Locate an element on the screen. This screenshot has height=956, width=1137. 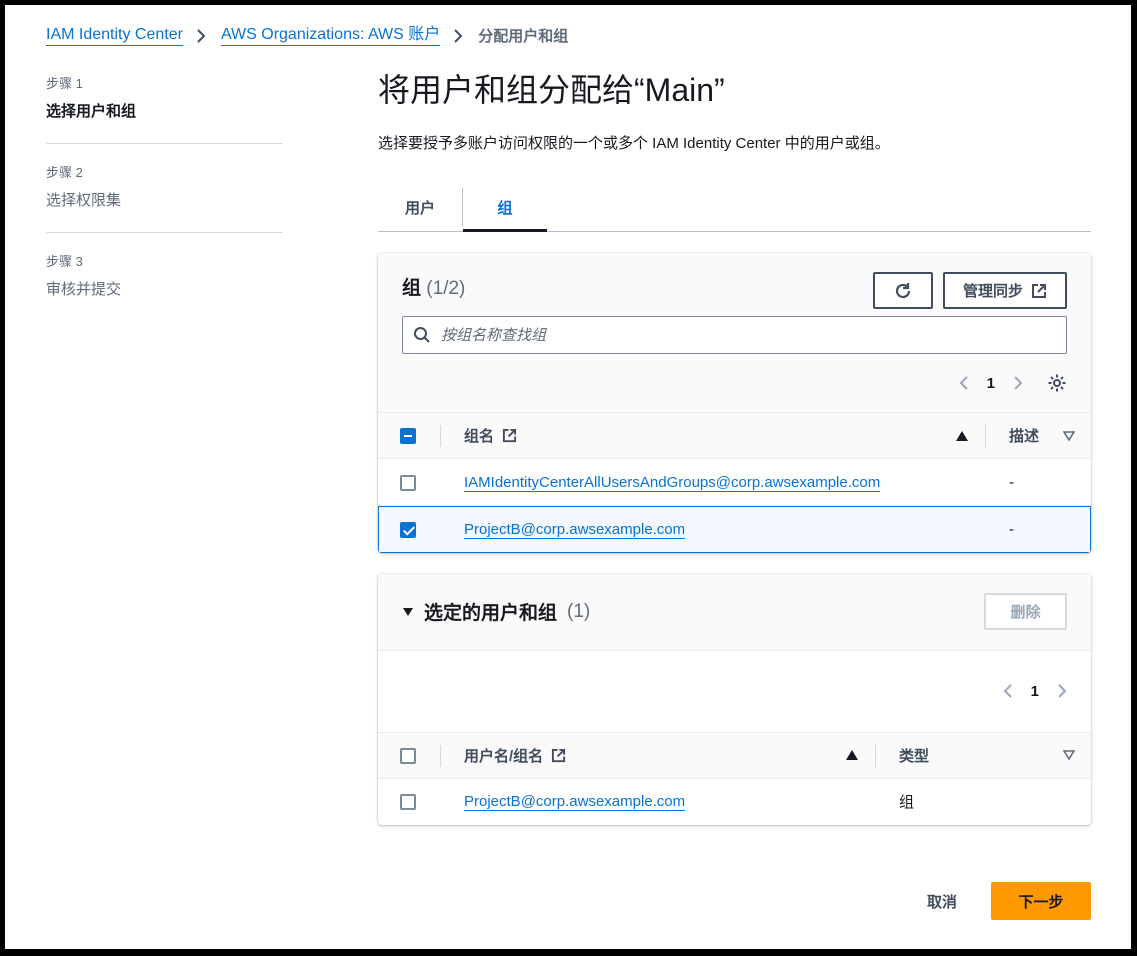
selected-table: 用户名/组名 类型 ProjectB@corp.awsexample.com 组 is located at coordinates (734, 779).